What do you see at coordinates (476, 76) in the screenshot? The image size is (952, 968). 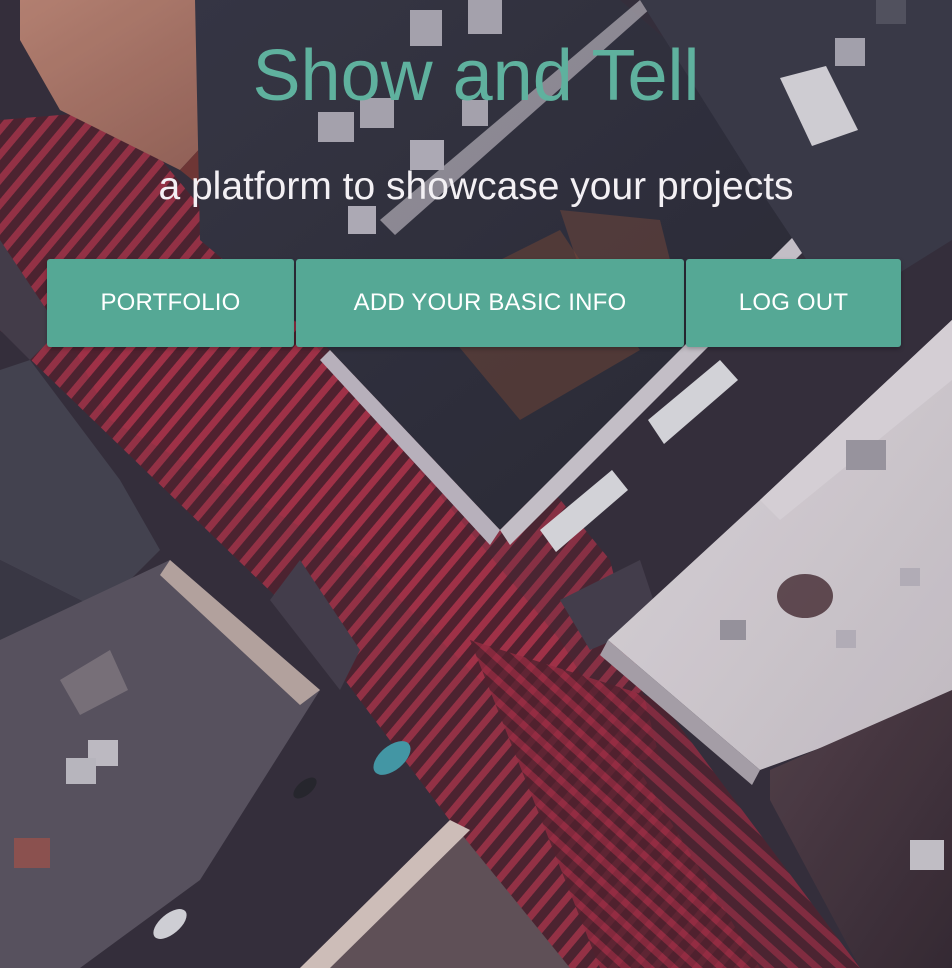 I see `page-title: Show and Tell` at bounding box center [476, 76].